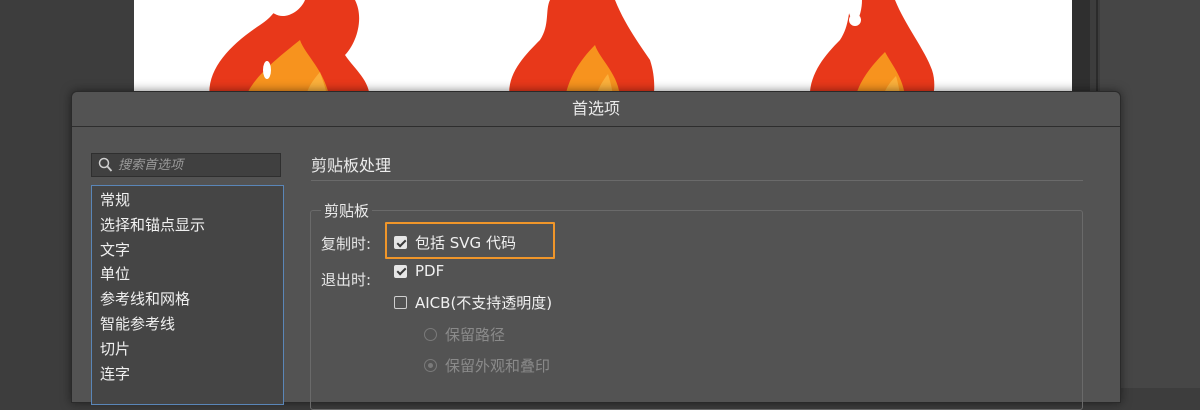 This screenshot has width=1200, height=410. Describe the element at coordinates (187, 324) in the screenshot. I see `category-item-smart-guides: 智能参考线` at that location.